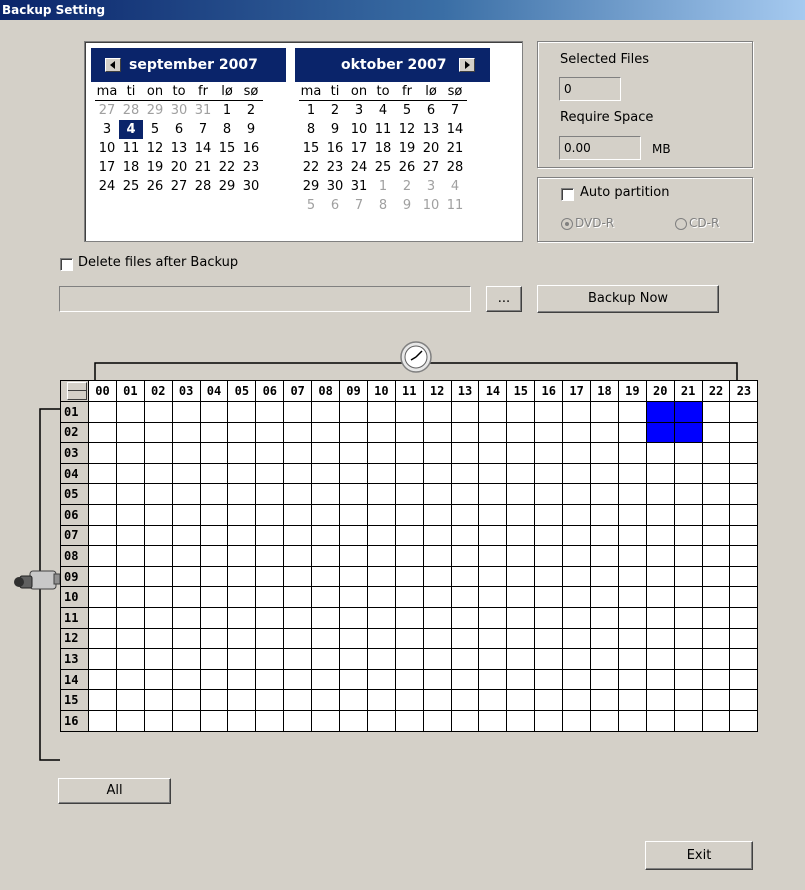 The height and width of the screenshot is (890, 805). Describe the element at coordinates (521, 391) in the screenshot. I see `hour-header: 15` at that location.